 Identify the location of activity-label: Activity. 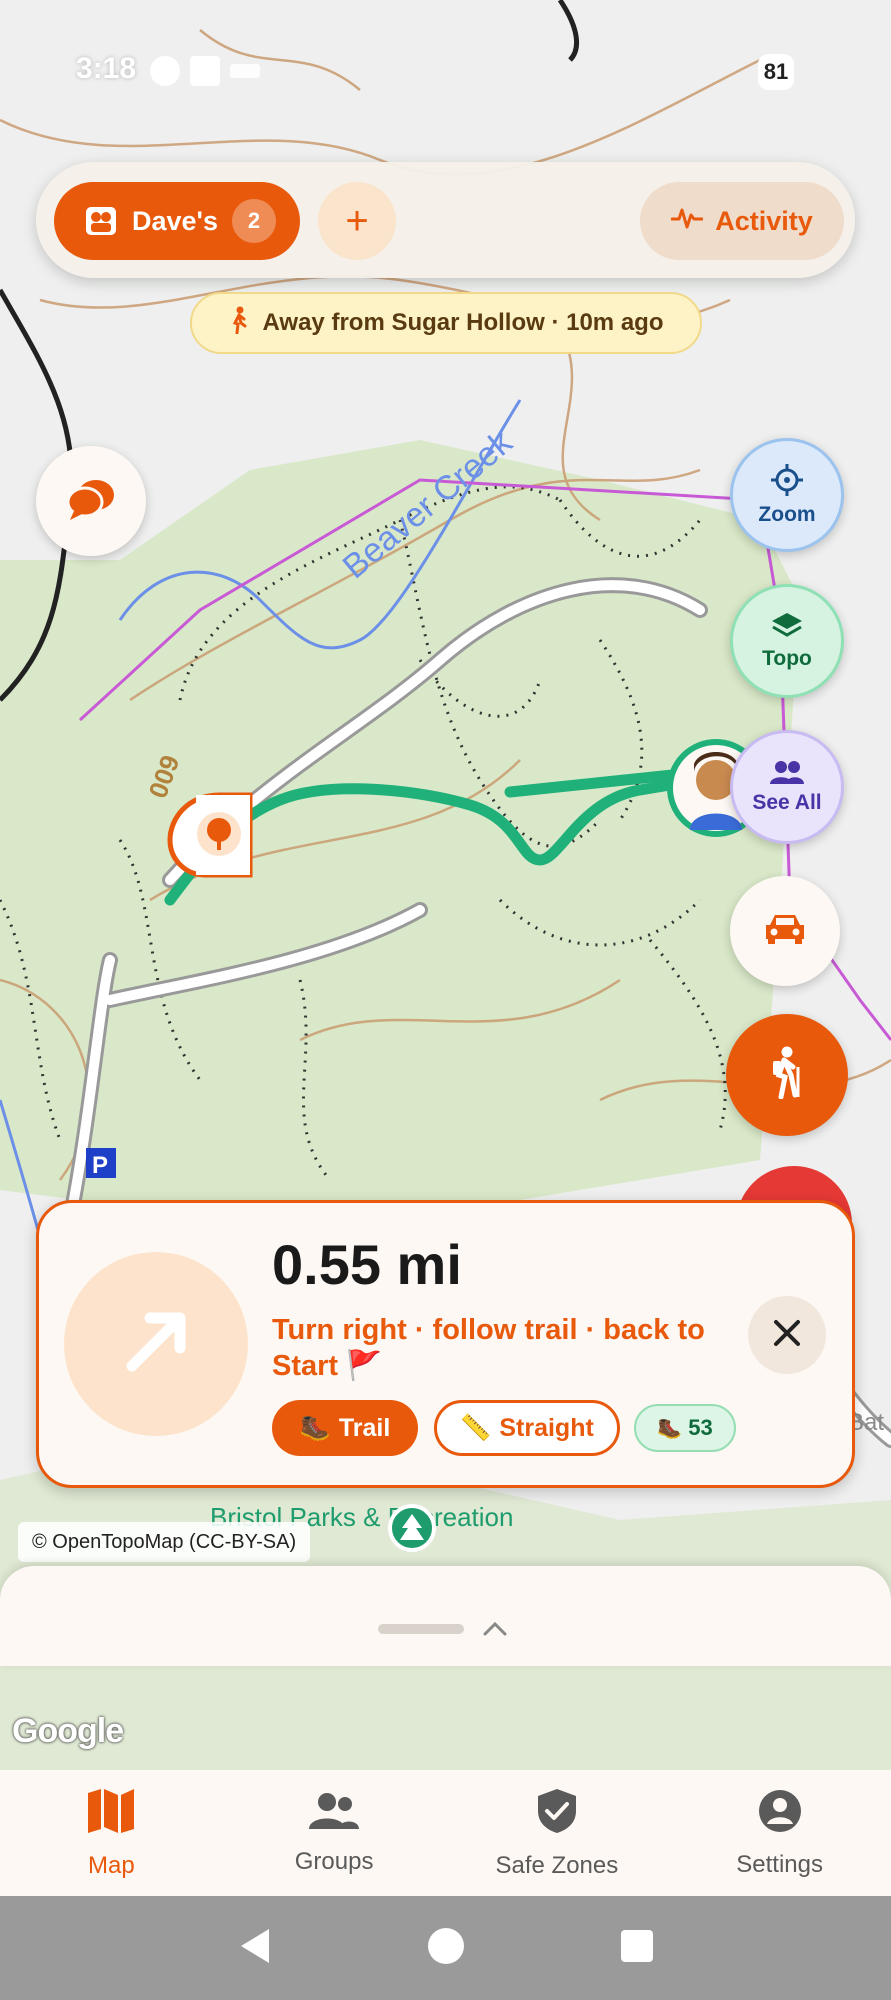
(764, 220).